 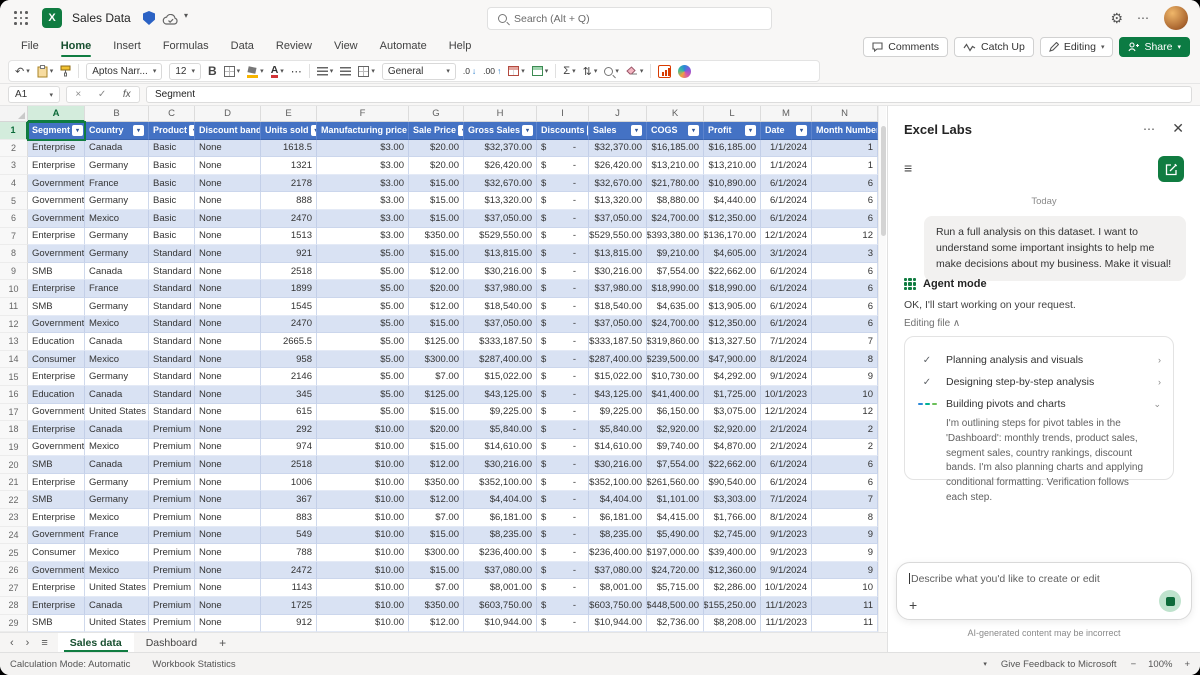 What do you see at coordinates (117, 606) in the screenshot?
I see `cell: Canada` at bounding box center [117, 606].